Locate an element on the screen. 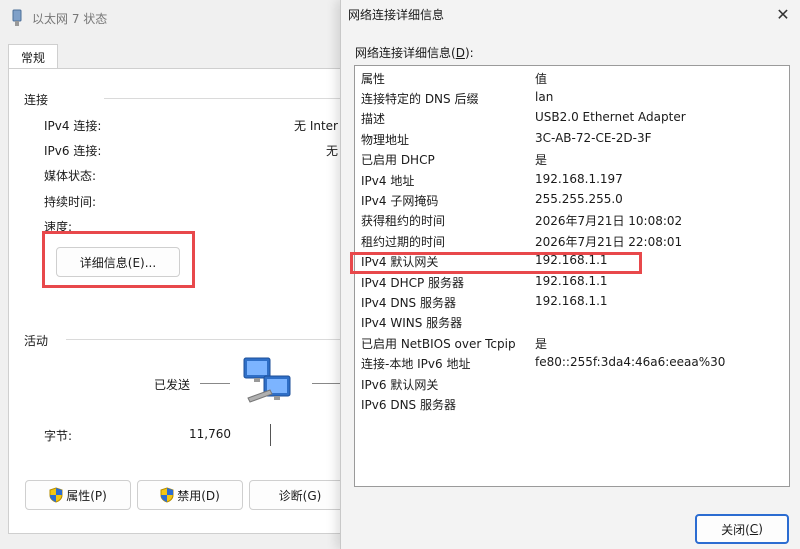 This screenshot has width=800, height=549. details-list-label: 网络连接详细信息(D): is located at coordinates (414, 52).